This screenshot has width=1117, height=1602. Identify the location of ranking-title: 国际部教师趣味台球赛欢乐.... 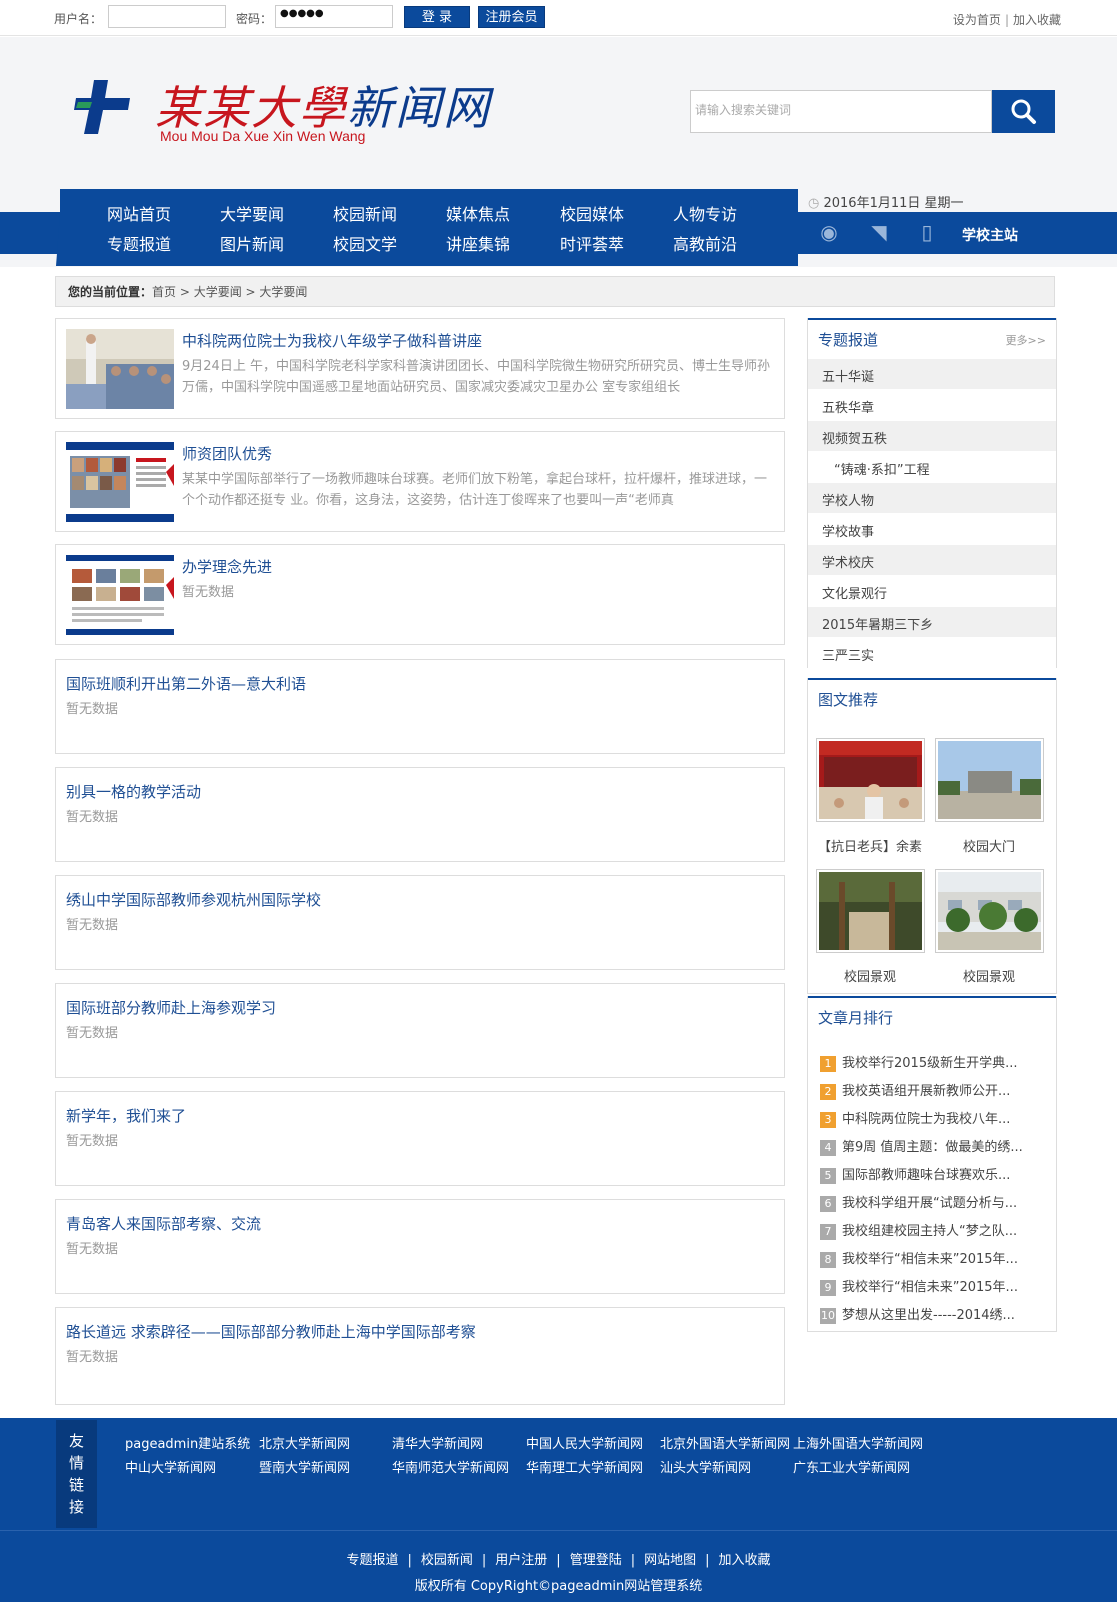
(926, 1175).